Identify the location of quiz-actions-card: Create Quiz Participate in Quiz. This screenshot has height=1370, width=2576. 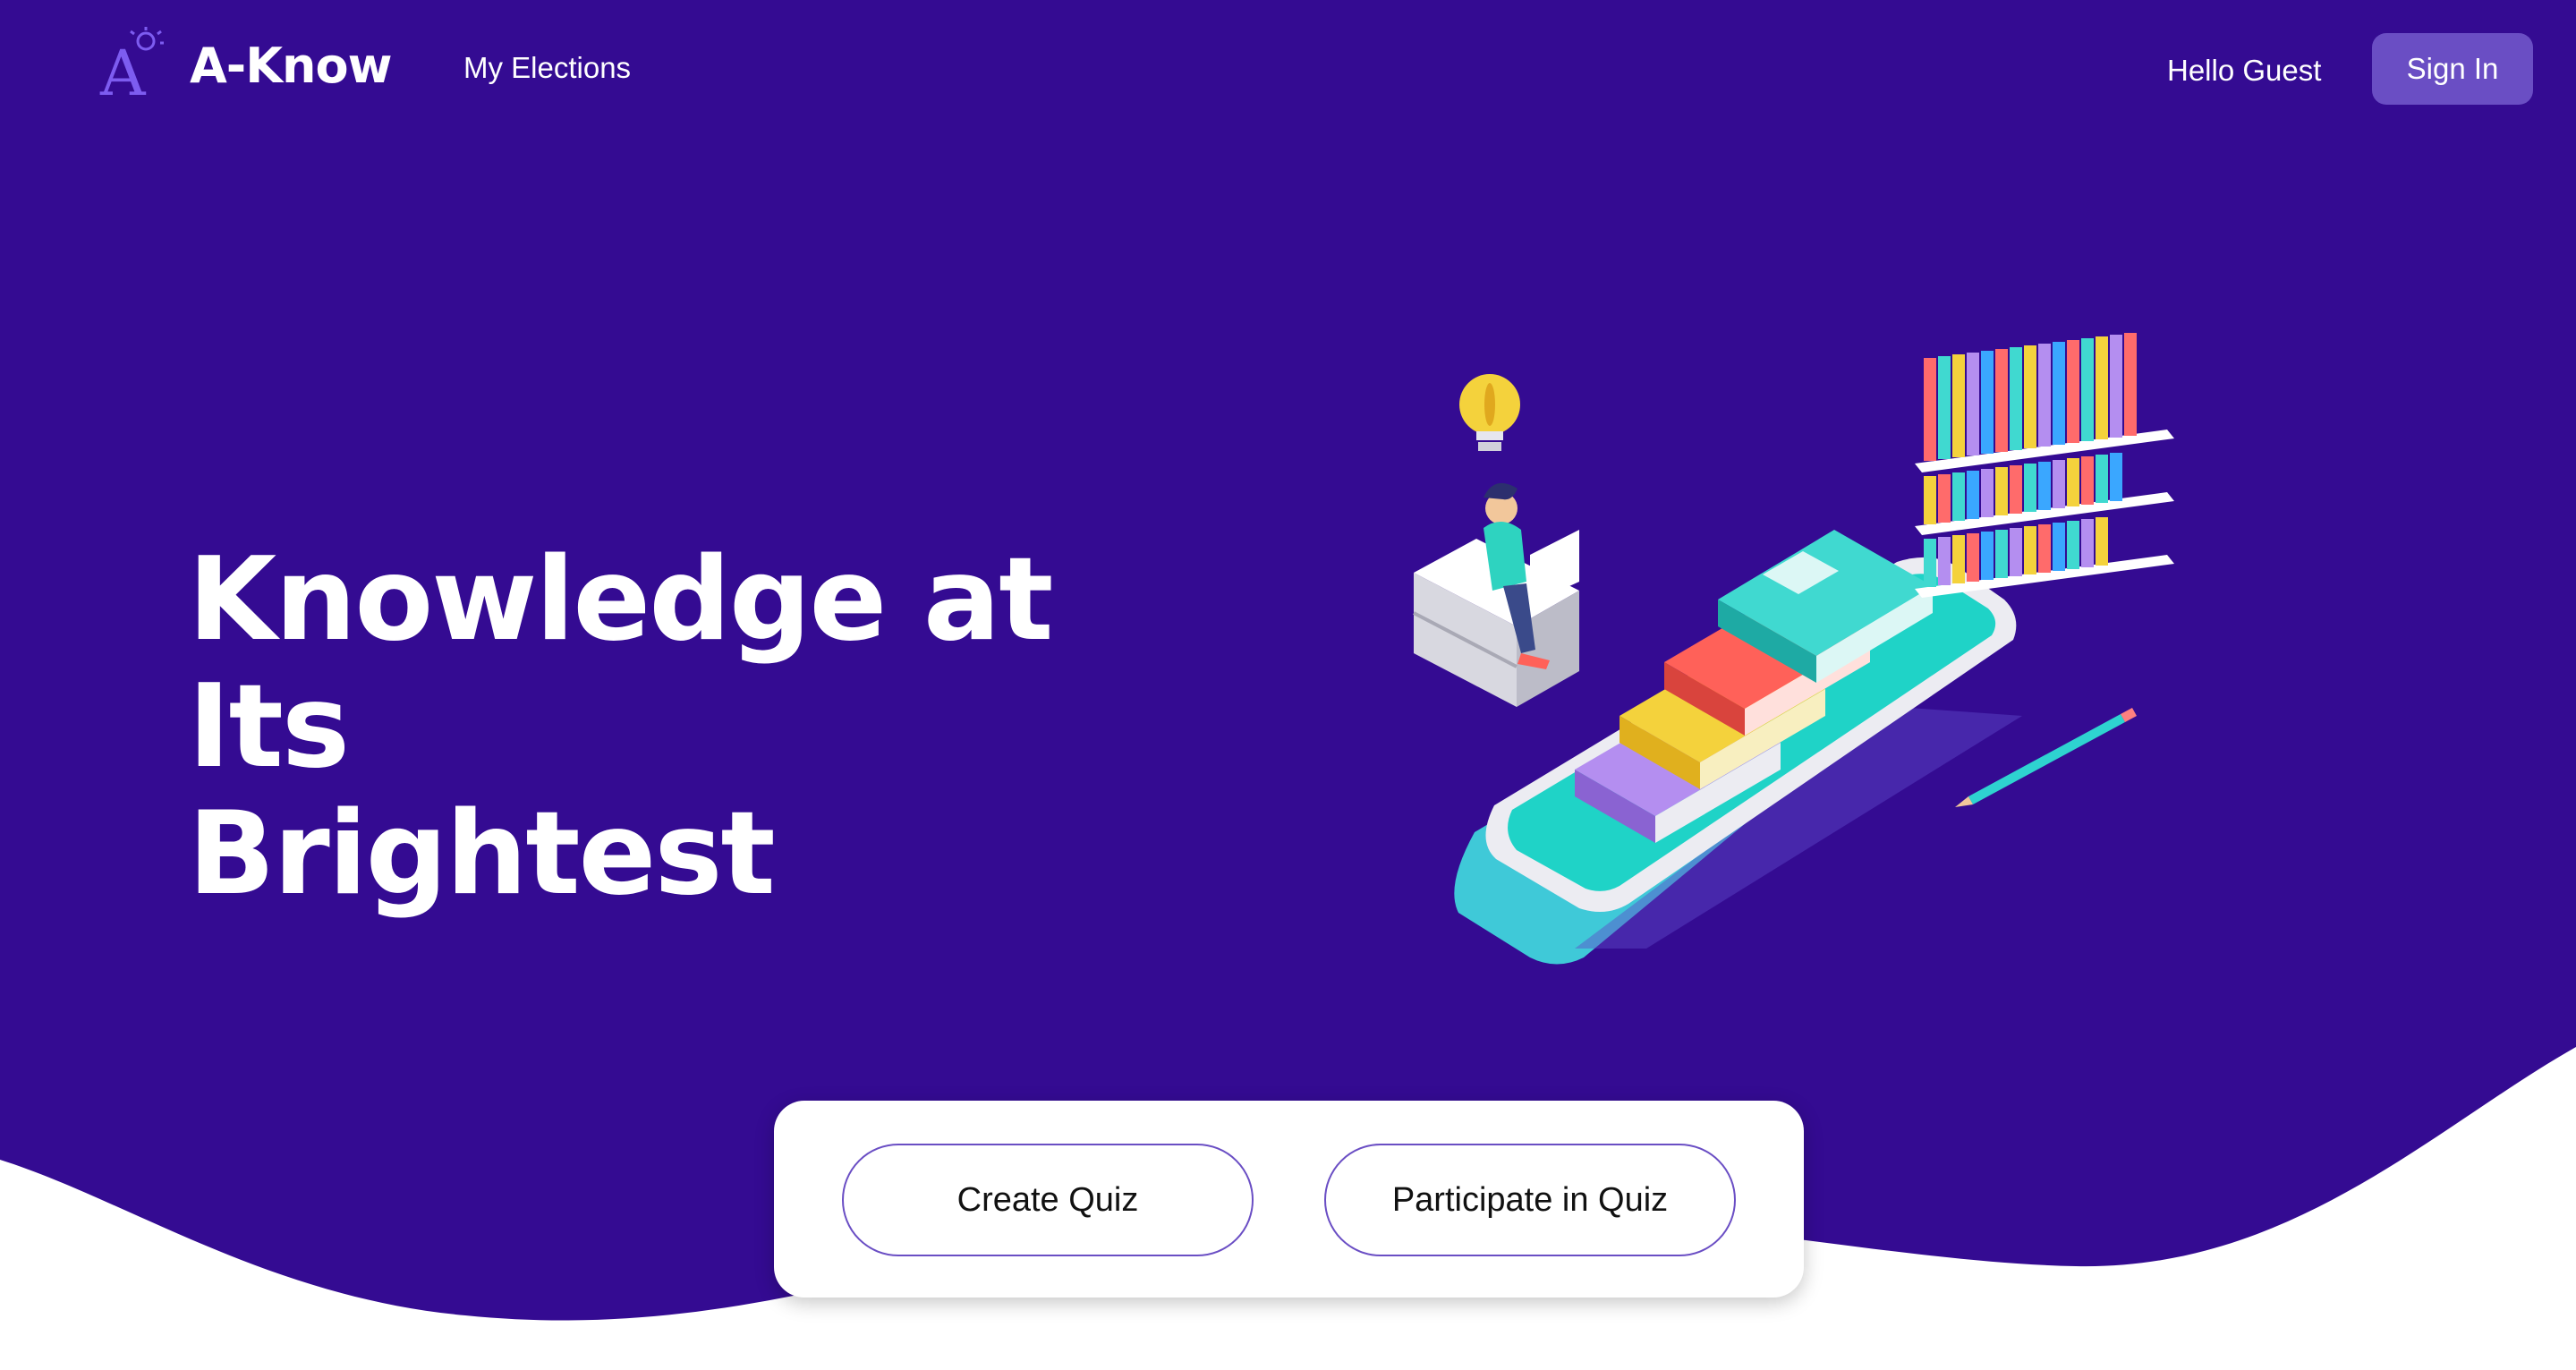
(1289, 1199).